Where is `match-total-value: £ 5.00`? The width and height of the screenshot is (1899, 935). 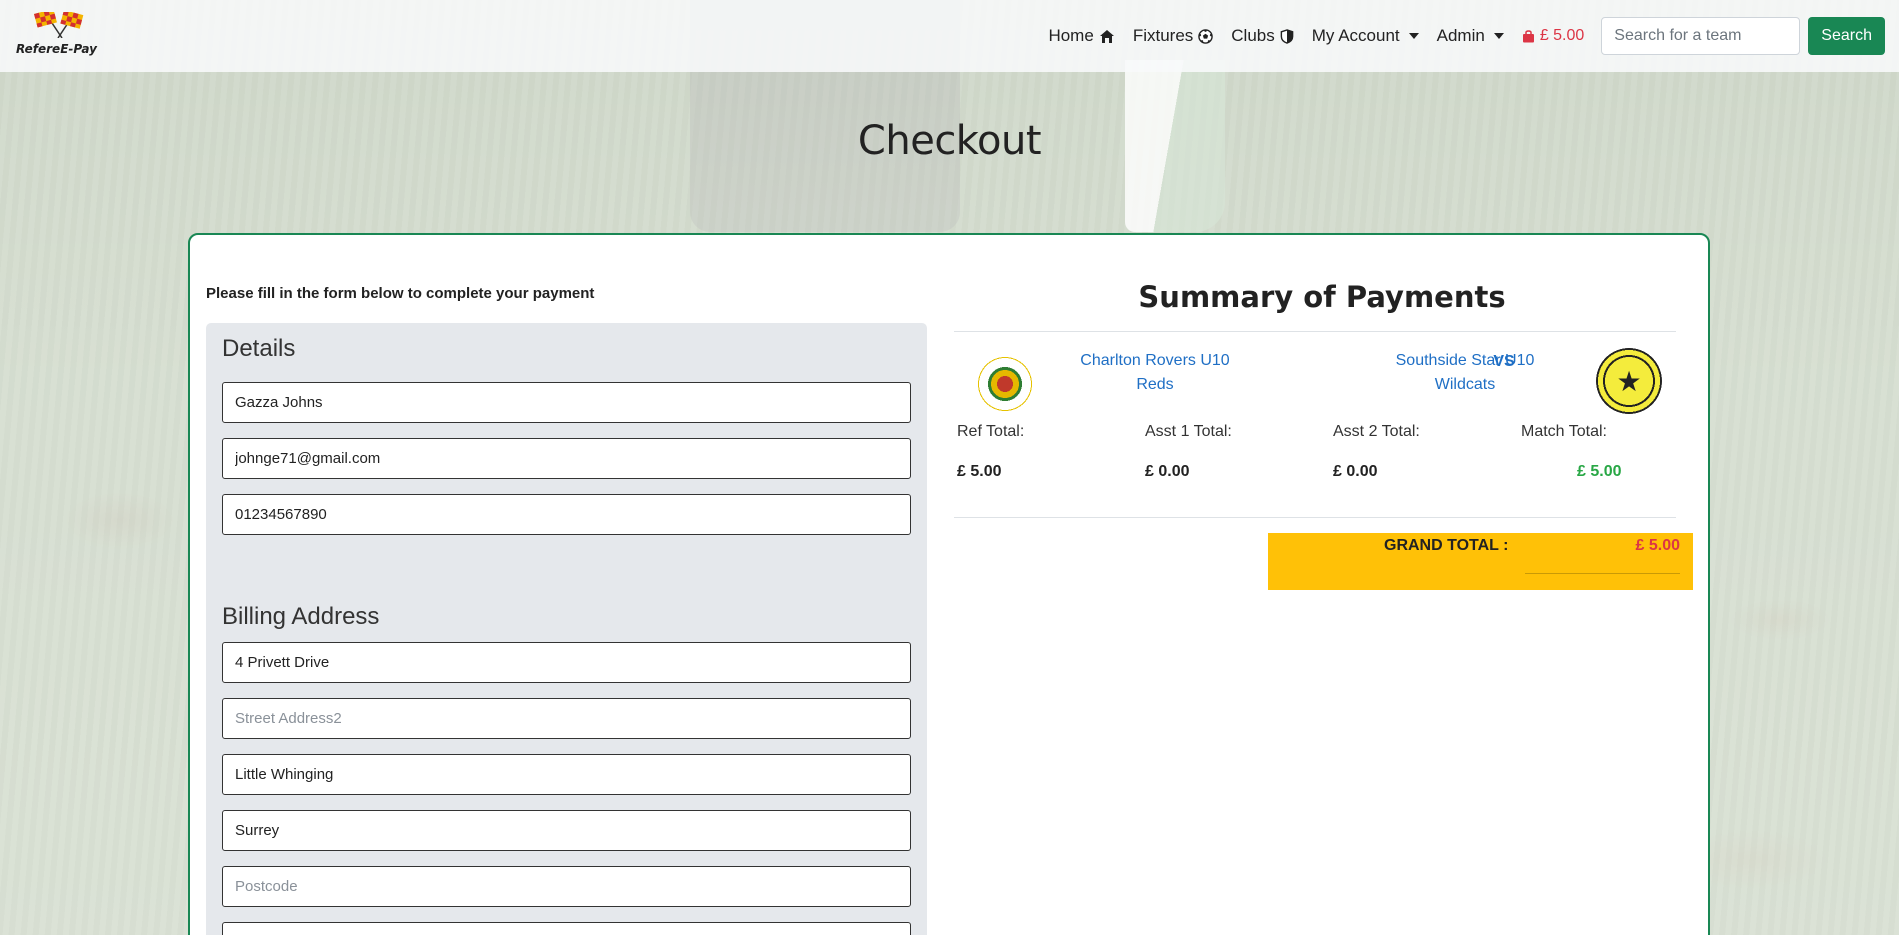
match-total-value: £ 5.00 is located at coordinates (1599, 471).